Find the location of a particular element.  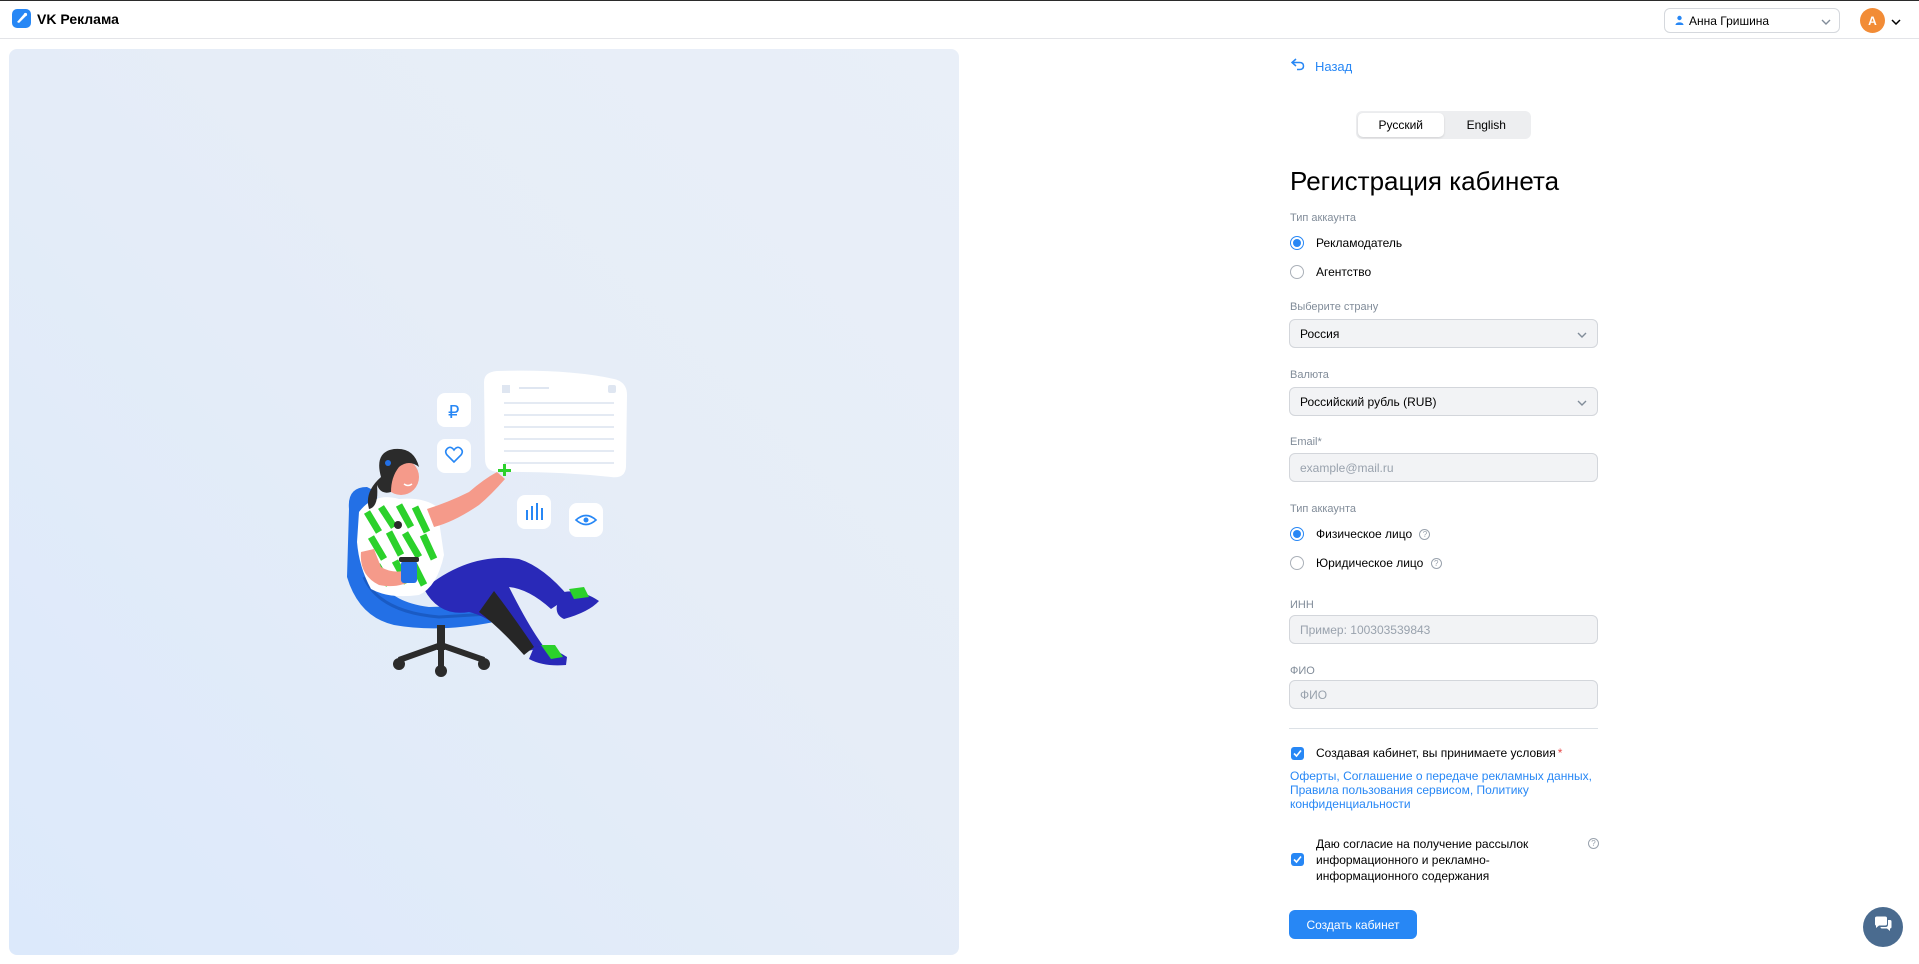

currency-select: Российский рубль (RUB) is located at coordinates (1443, 401).